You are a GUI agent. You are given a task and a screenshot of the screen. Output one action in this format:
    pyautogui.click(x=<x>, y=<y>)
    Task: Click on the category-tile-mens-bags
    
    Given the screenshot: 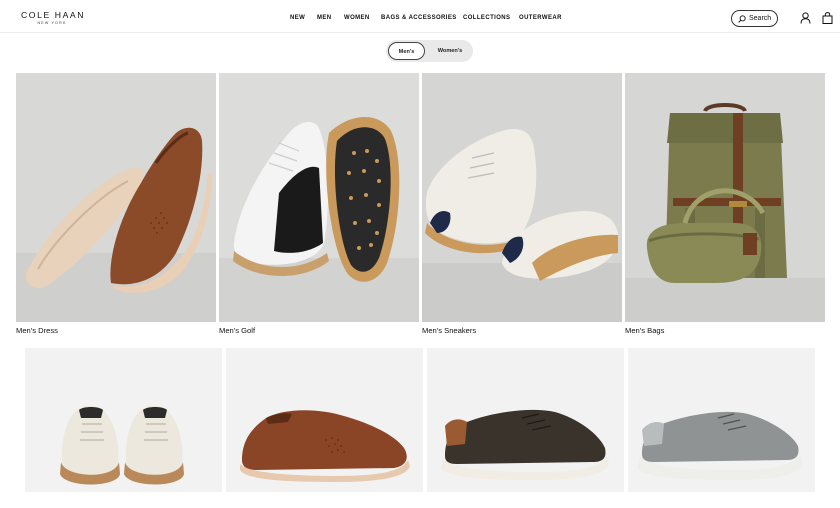 What is the action you would take?
    pyautogui.click(x=725, y=197)
    